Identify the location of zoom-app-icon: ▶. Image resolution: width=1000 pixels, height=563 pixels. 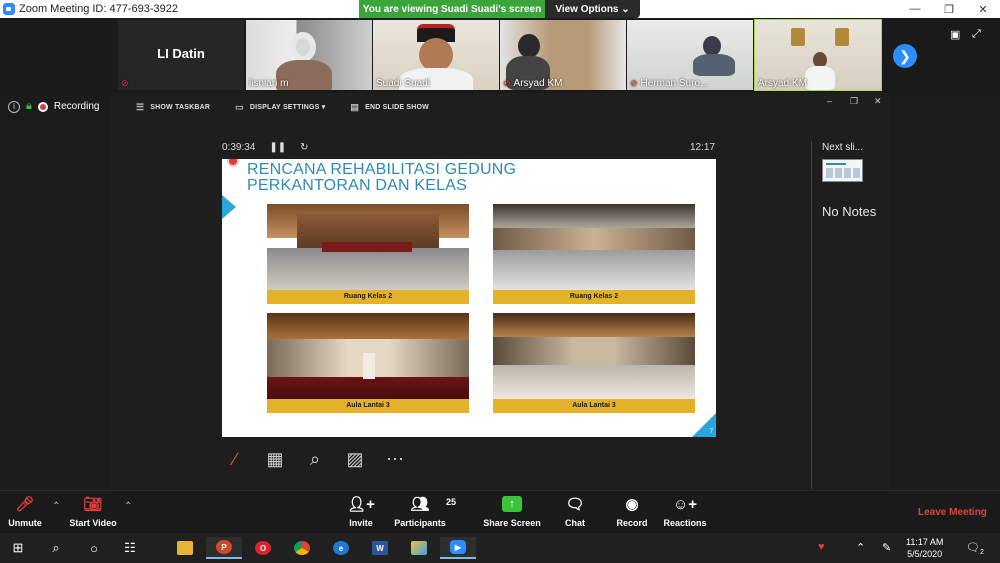
(458, 548).